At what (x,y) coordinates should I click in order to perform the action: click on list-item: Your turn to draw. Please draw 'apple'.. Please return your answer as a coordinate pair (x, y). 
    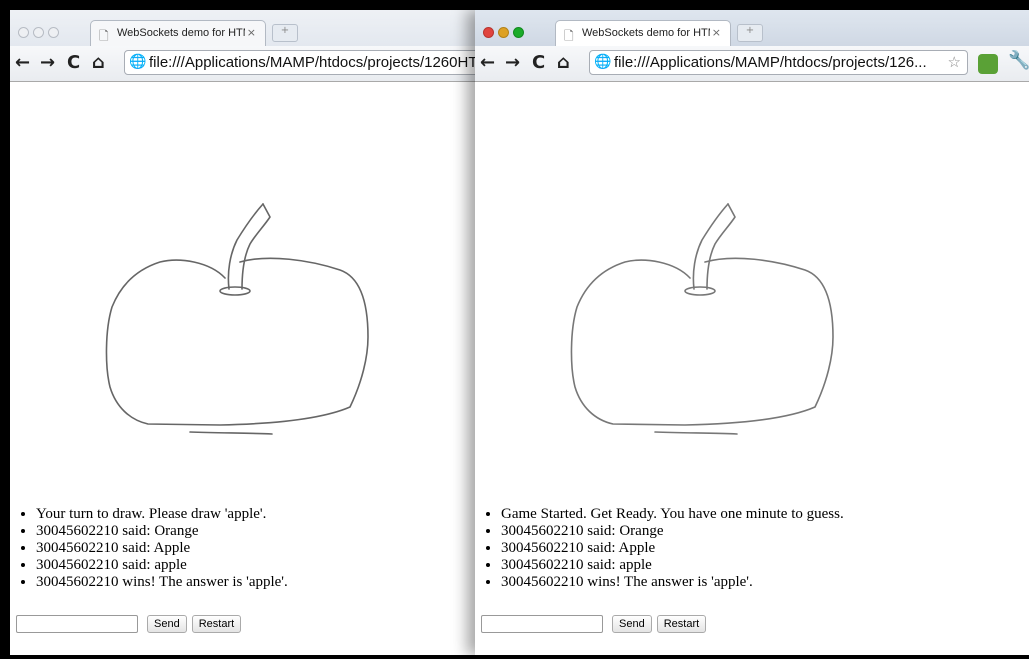
    Looking at the image, I should click on (162, 514).